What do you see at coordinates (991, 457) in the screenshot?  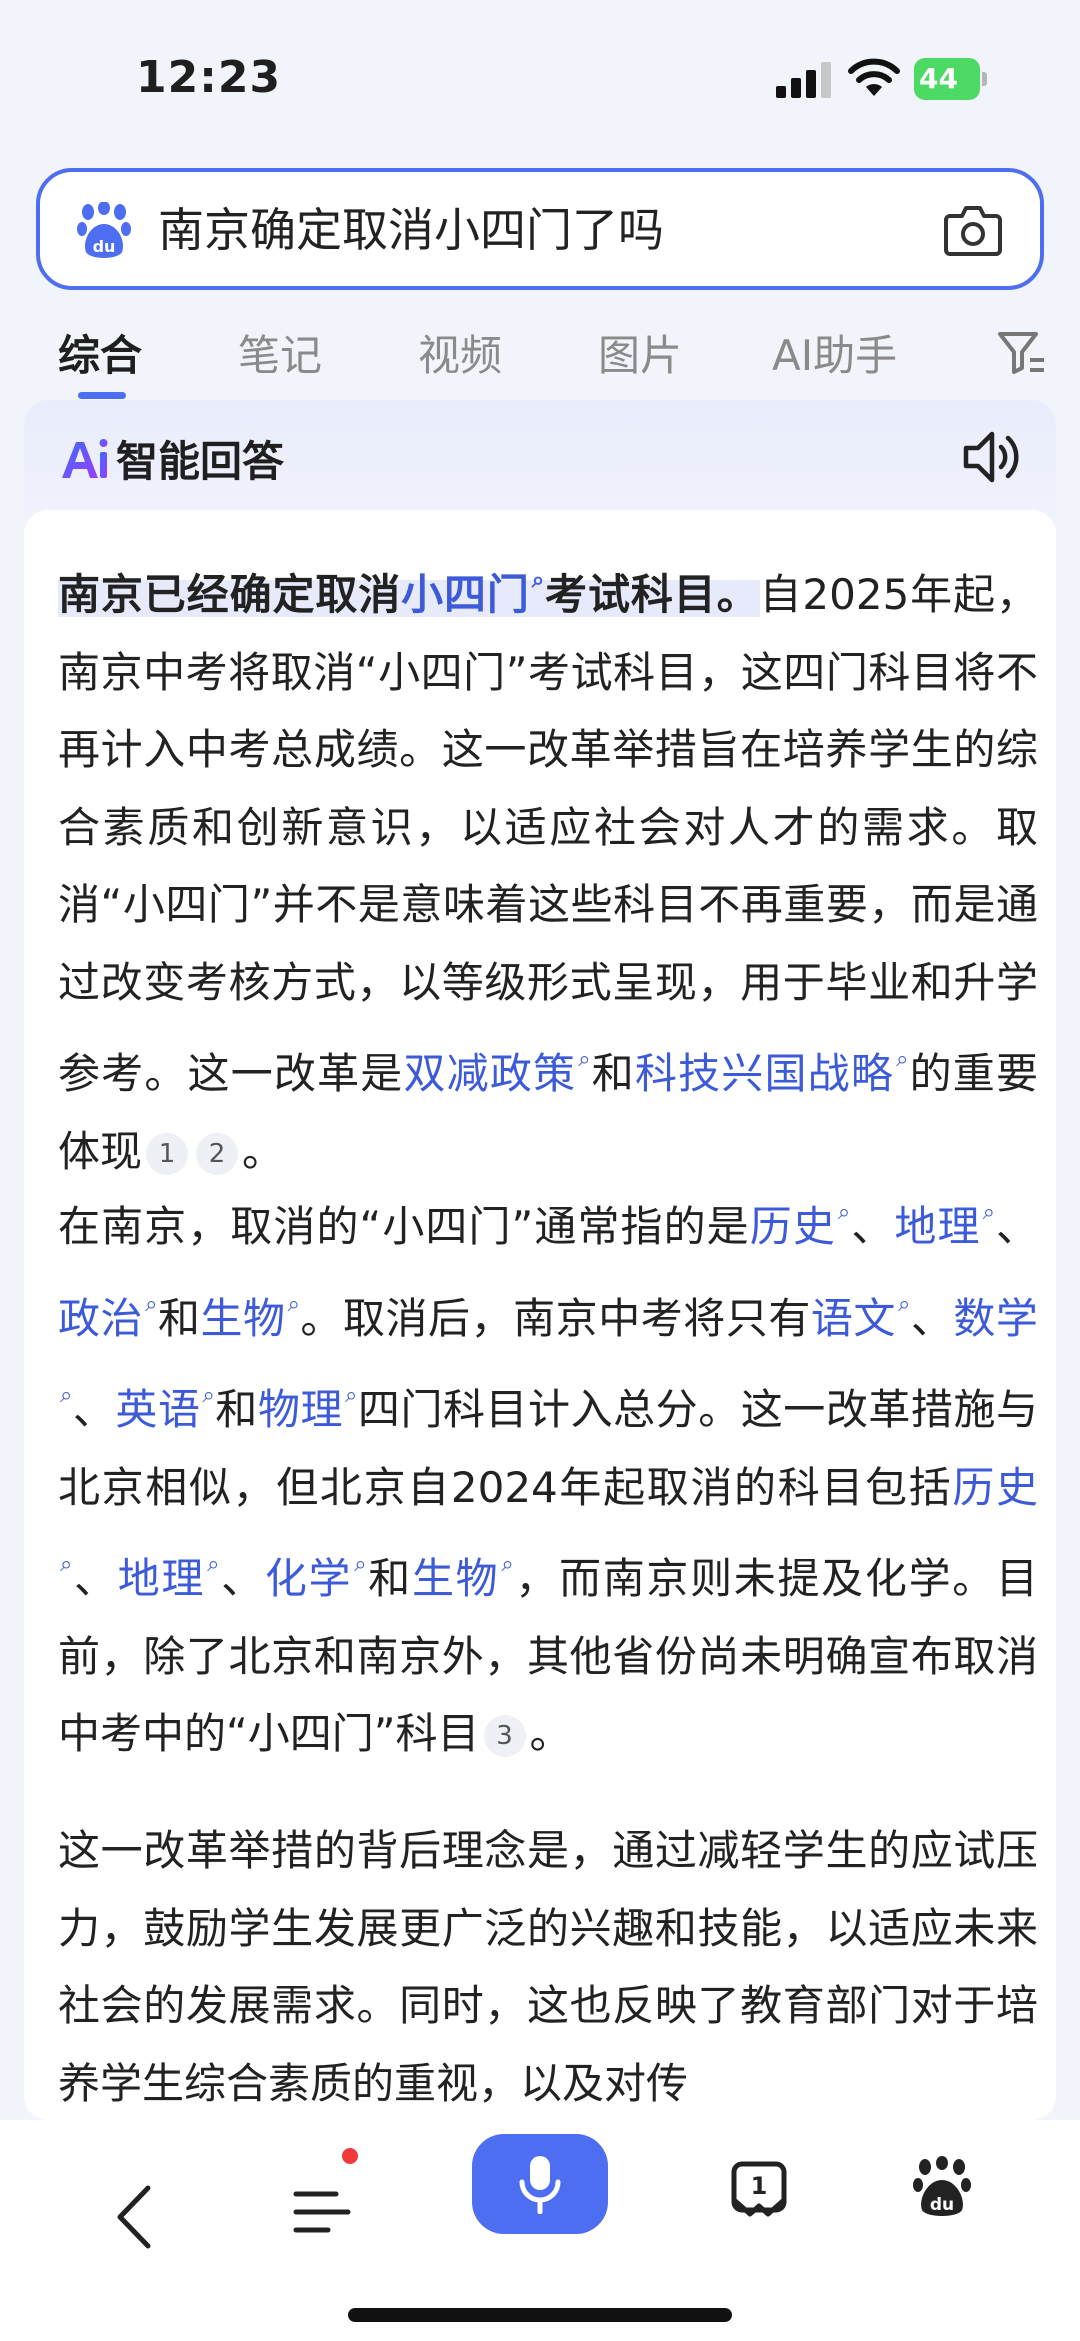 I see `speaker-icon` at bounding box center [991, 457].